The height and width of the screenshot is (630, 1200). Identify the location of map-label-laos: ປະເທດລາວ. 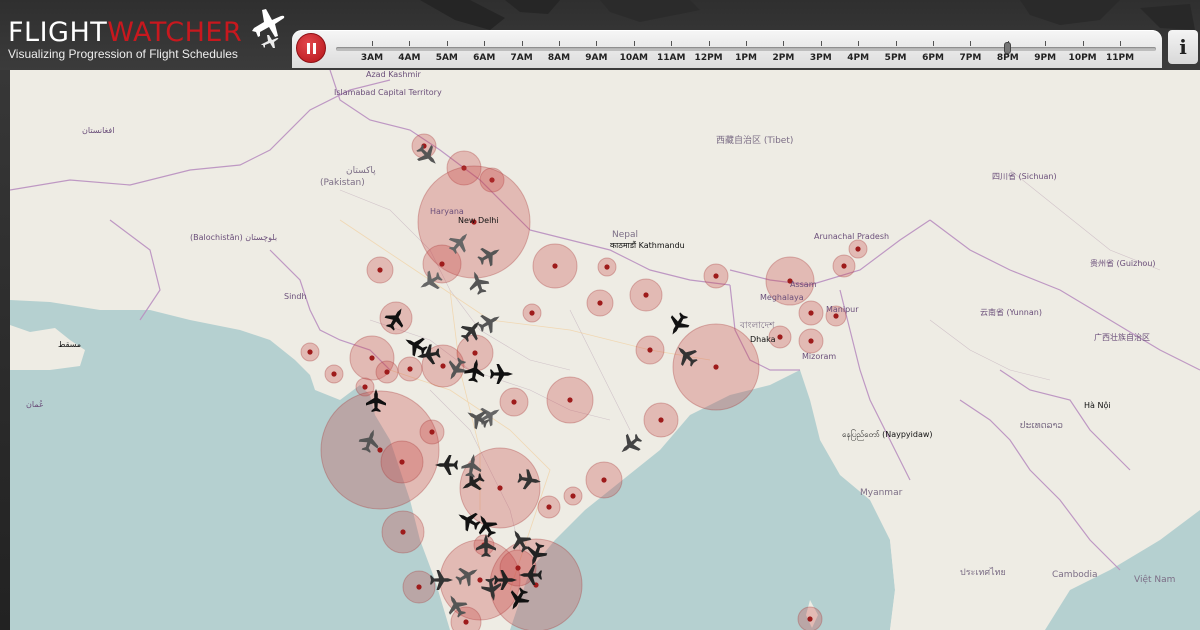
(1042, 426).